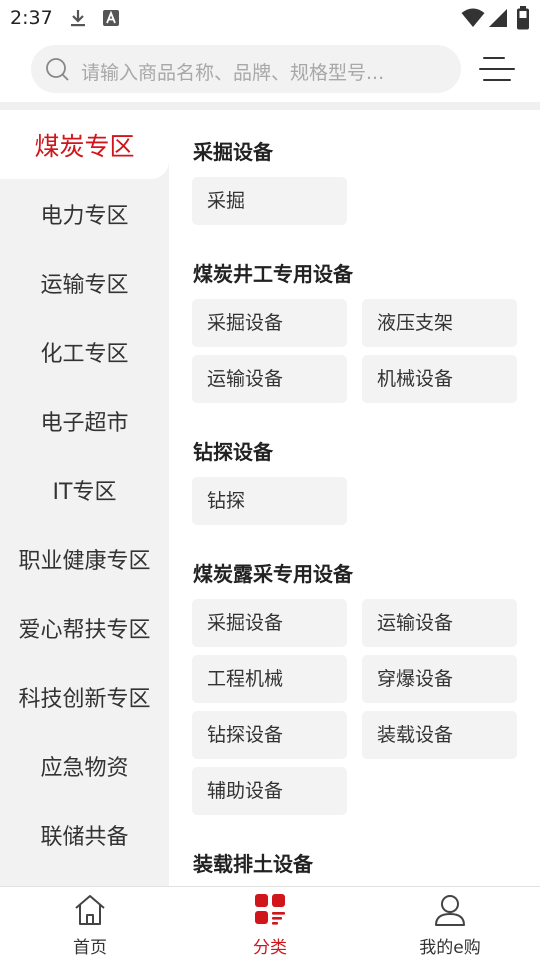 Image resolution: width=540 pixels, height=960 pixels. What do you see at coordinates (269, 791) in the screenshot?
I see `subcategory-chip: 辅助设备` at bounding box center [269, 791].